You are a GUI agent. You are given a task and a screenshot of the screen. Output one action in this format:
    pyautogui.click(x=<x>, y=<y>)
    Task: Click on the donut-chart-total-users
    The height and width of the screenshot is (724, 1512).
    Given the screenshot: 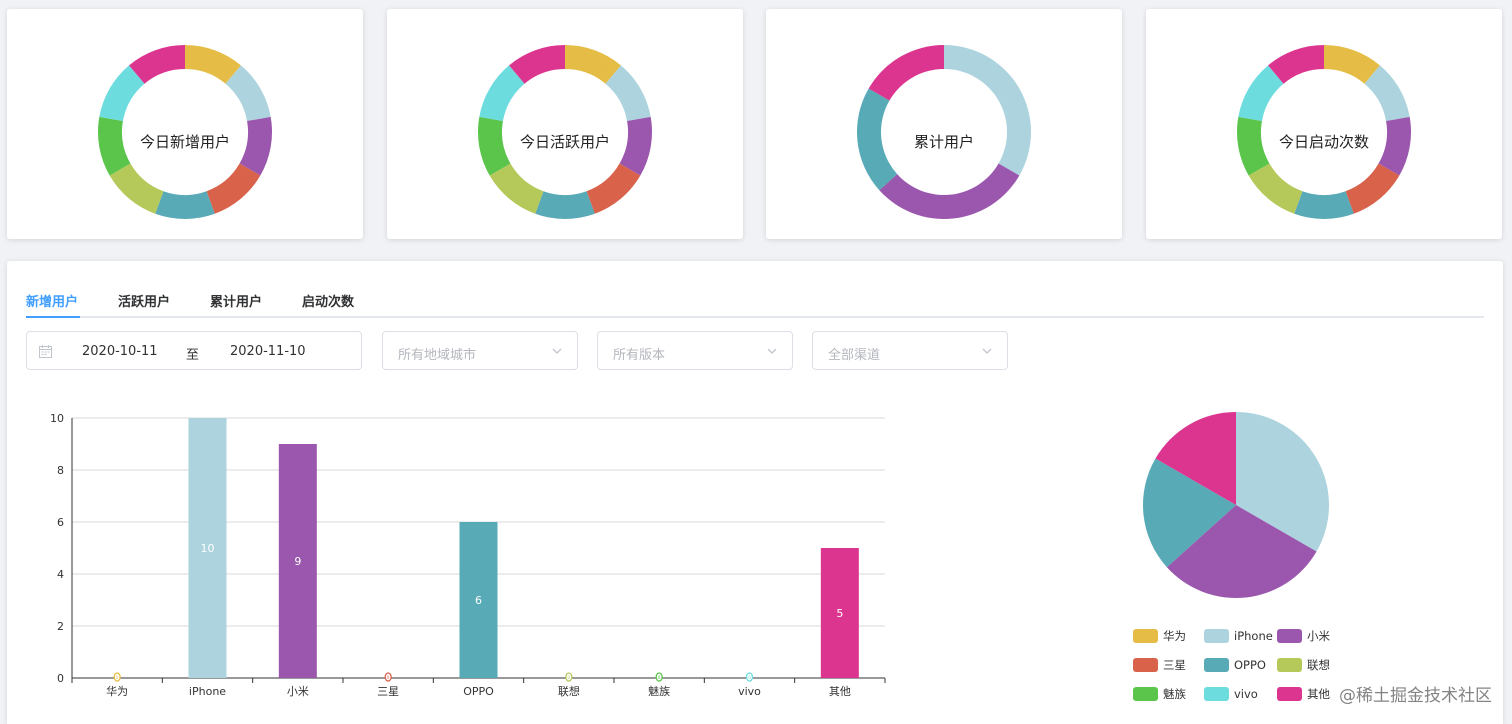 What is the action you would take?
    pyautogui.click(x=944, y=132)
    